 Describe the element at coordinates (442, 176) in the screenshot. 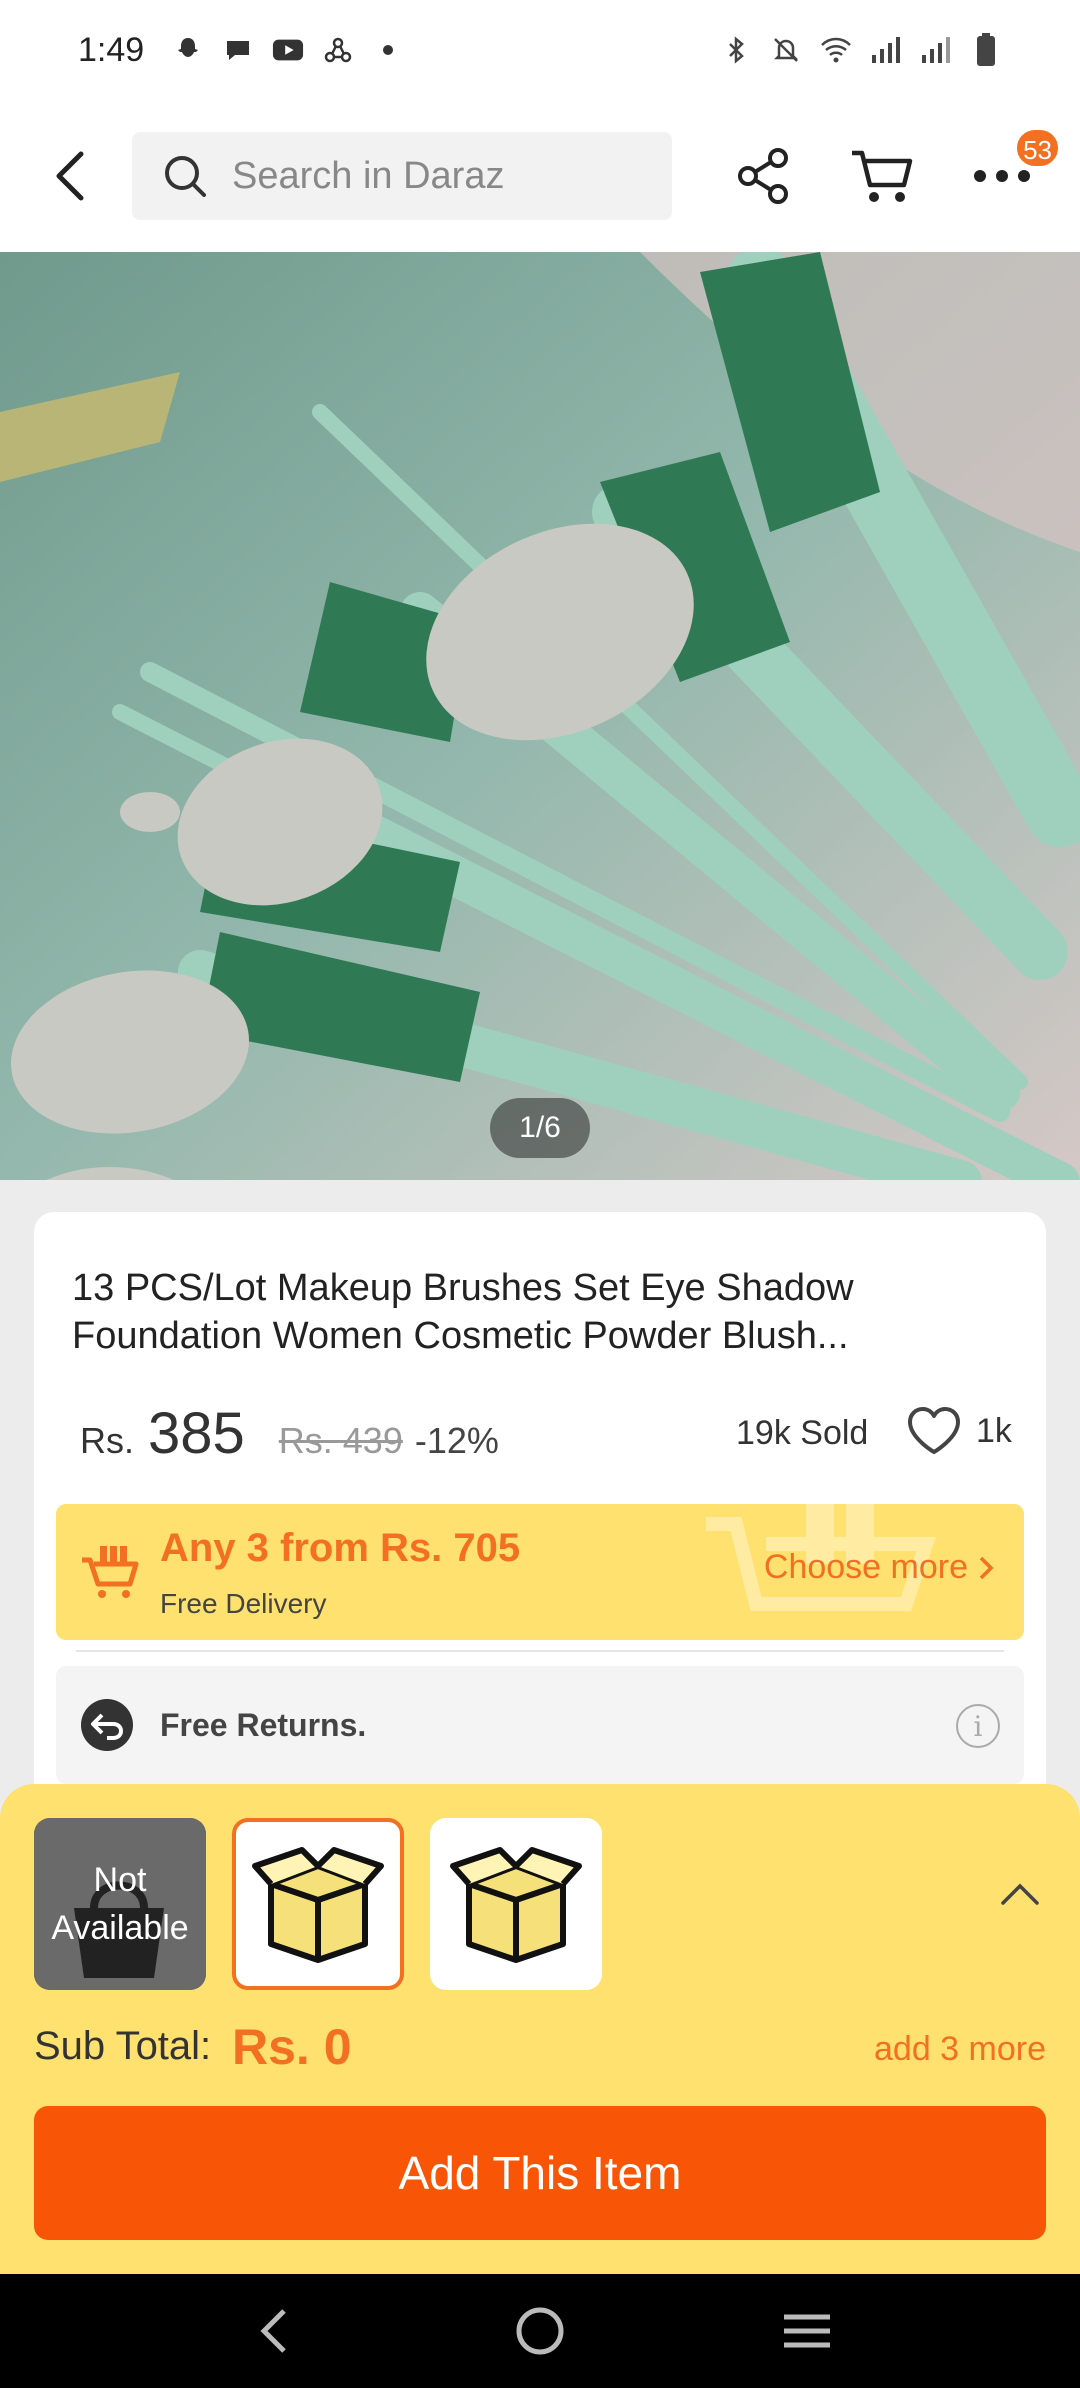

I see `search-input` at that location.